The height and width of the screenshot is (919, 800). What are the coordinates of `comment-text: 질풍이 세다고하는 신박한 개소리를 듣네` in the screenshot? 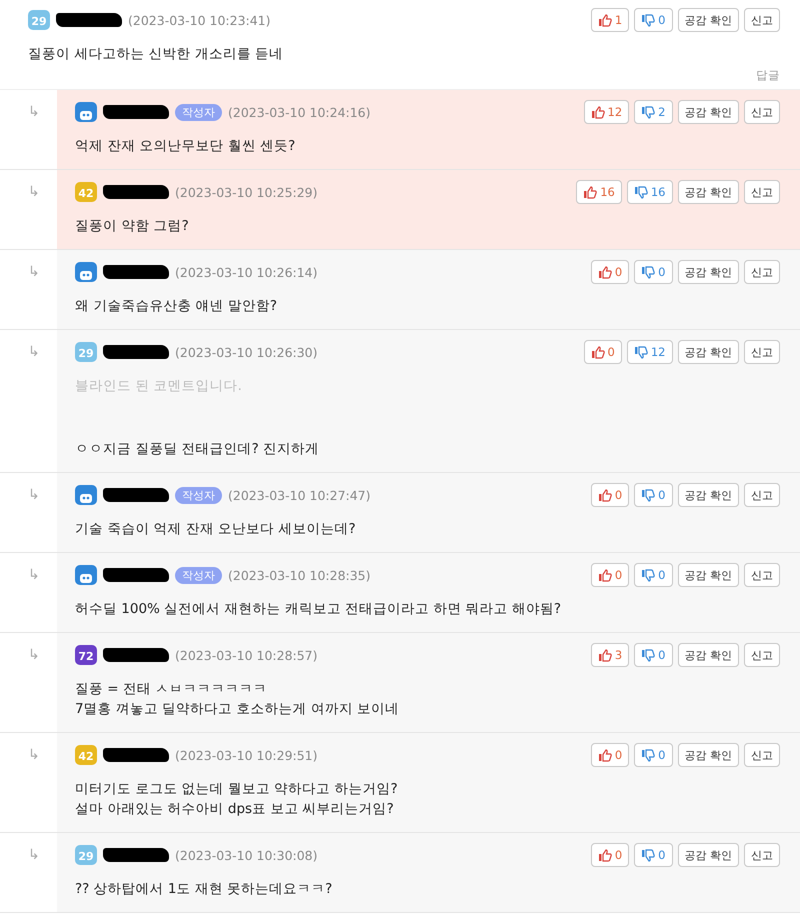 It's located at (156, 54).